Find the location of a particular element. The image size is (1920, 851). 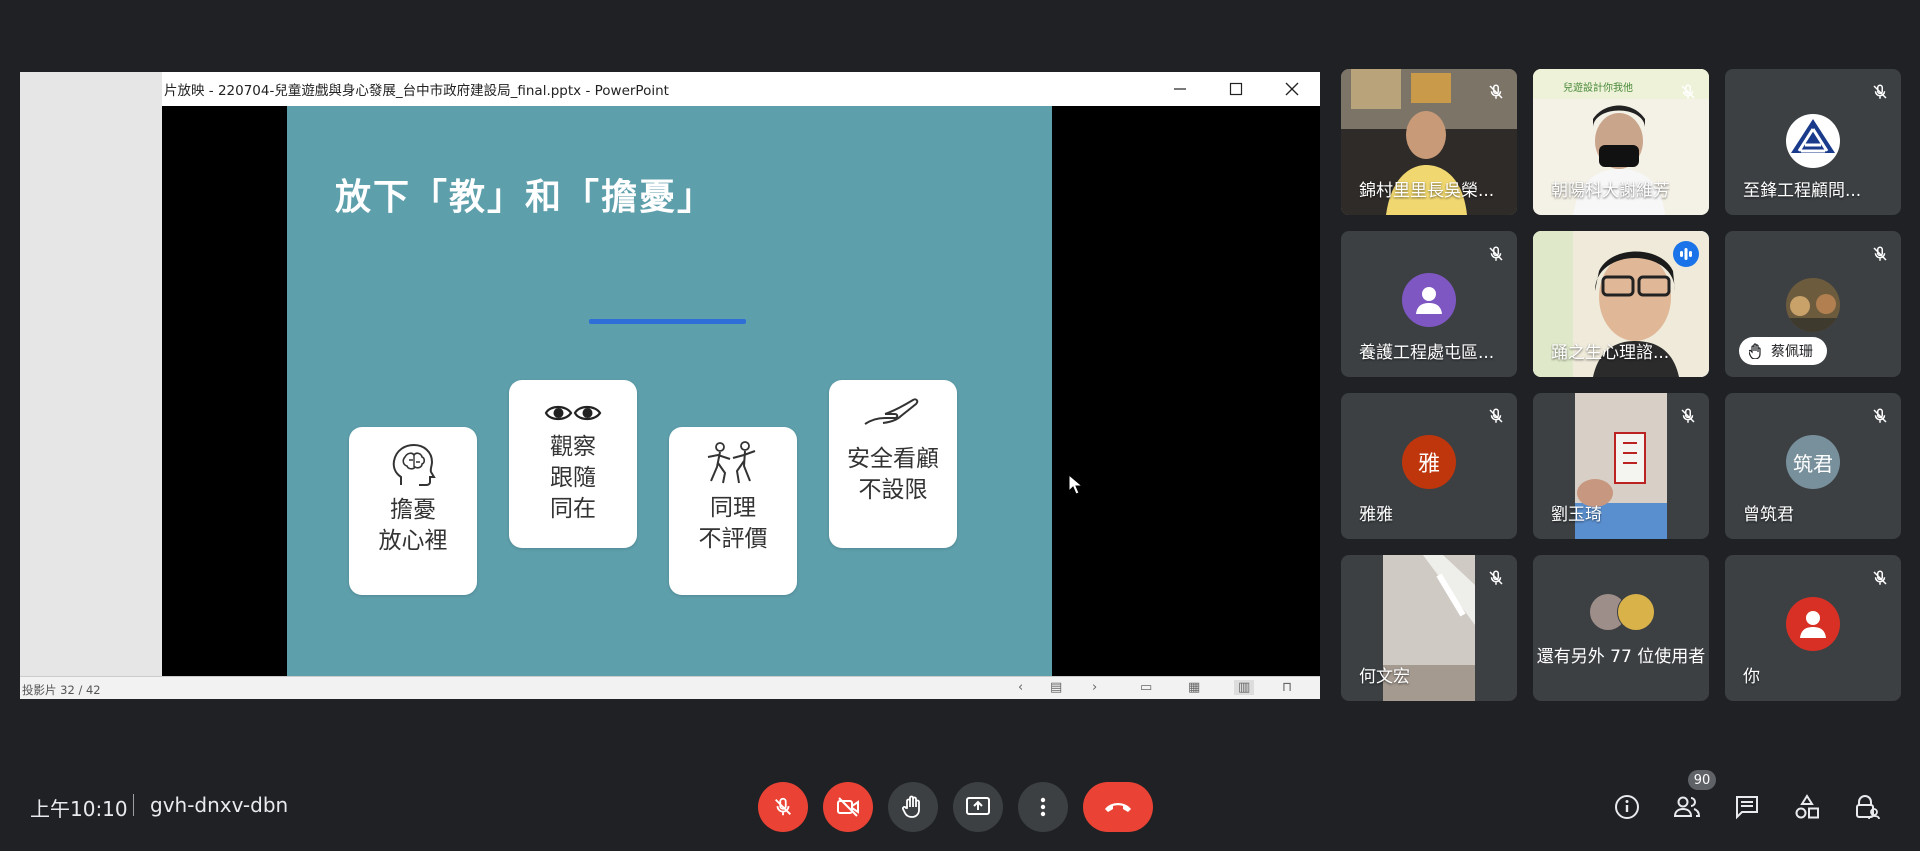

participant-tile: 劉玉琦 is located at coordinates (1621, 466).